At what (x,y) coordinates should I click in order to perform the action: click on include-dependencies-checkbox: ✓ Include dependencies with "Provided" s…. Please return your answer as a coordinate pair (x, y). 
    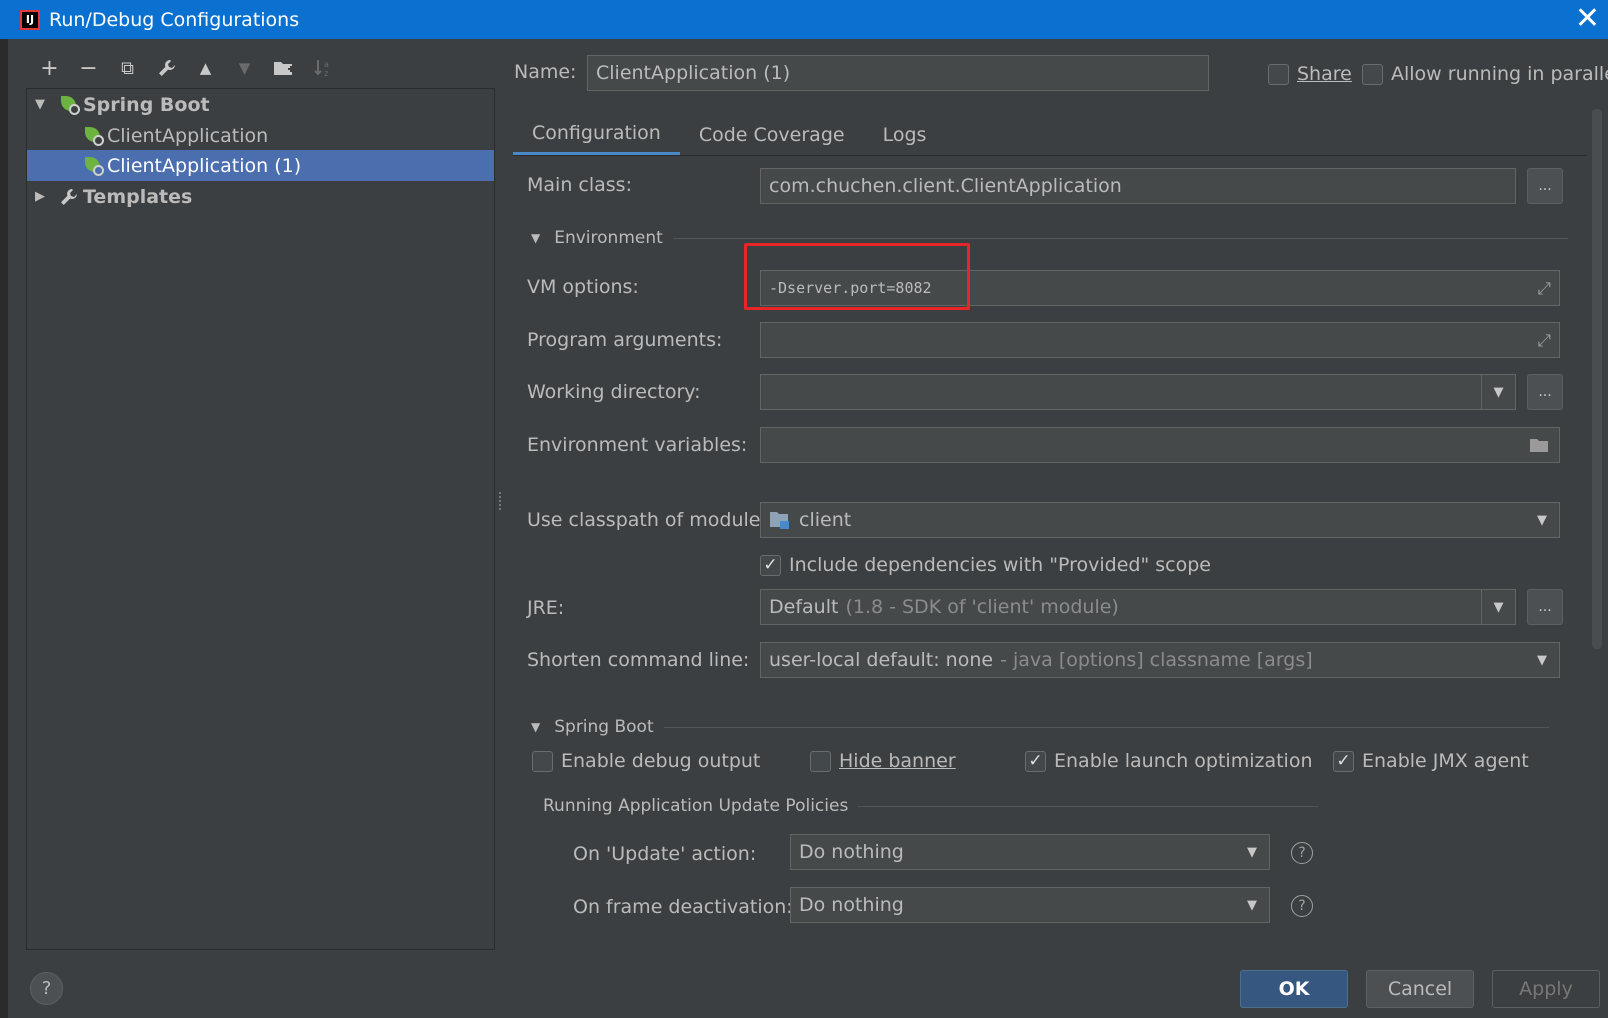
    Looking at the image, I should click on (985, 565).